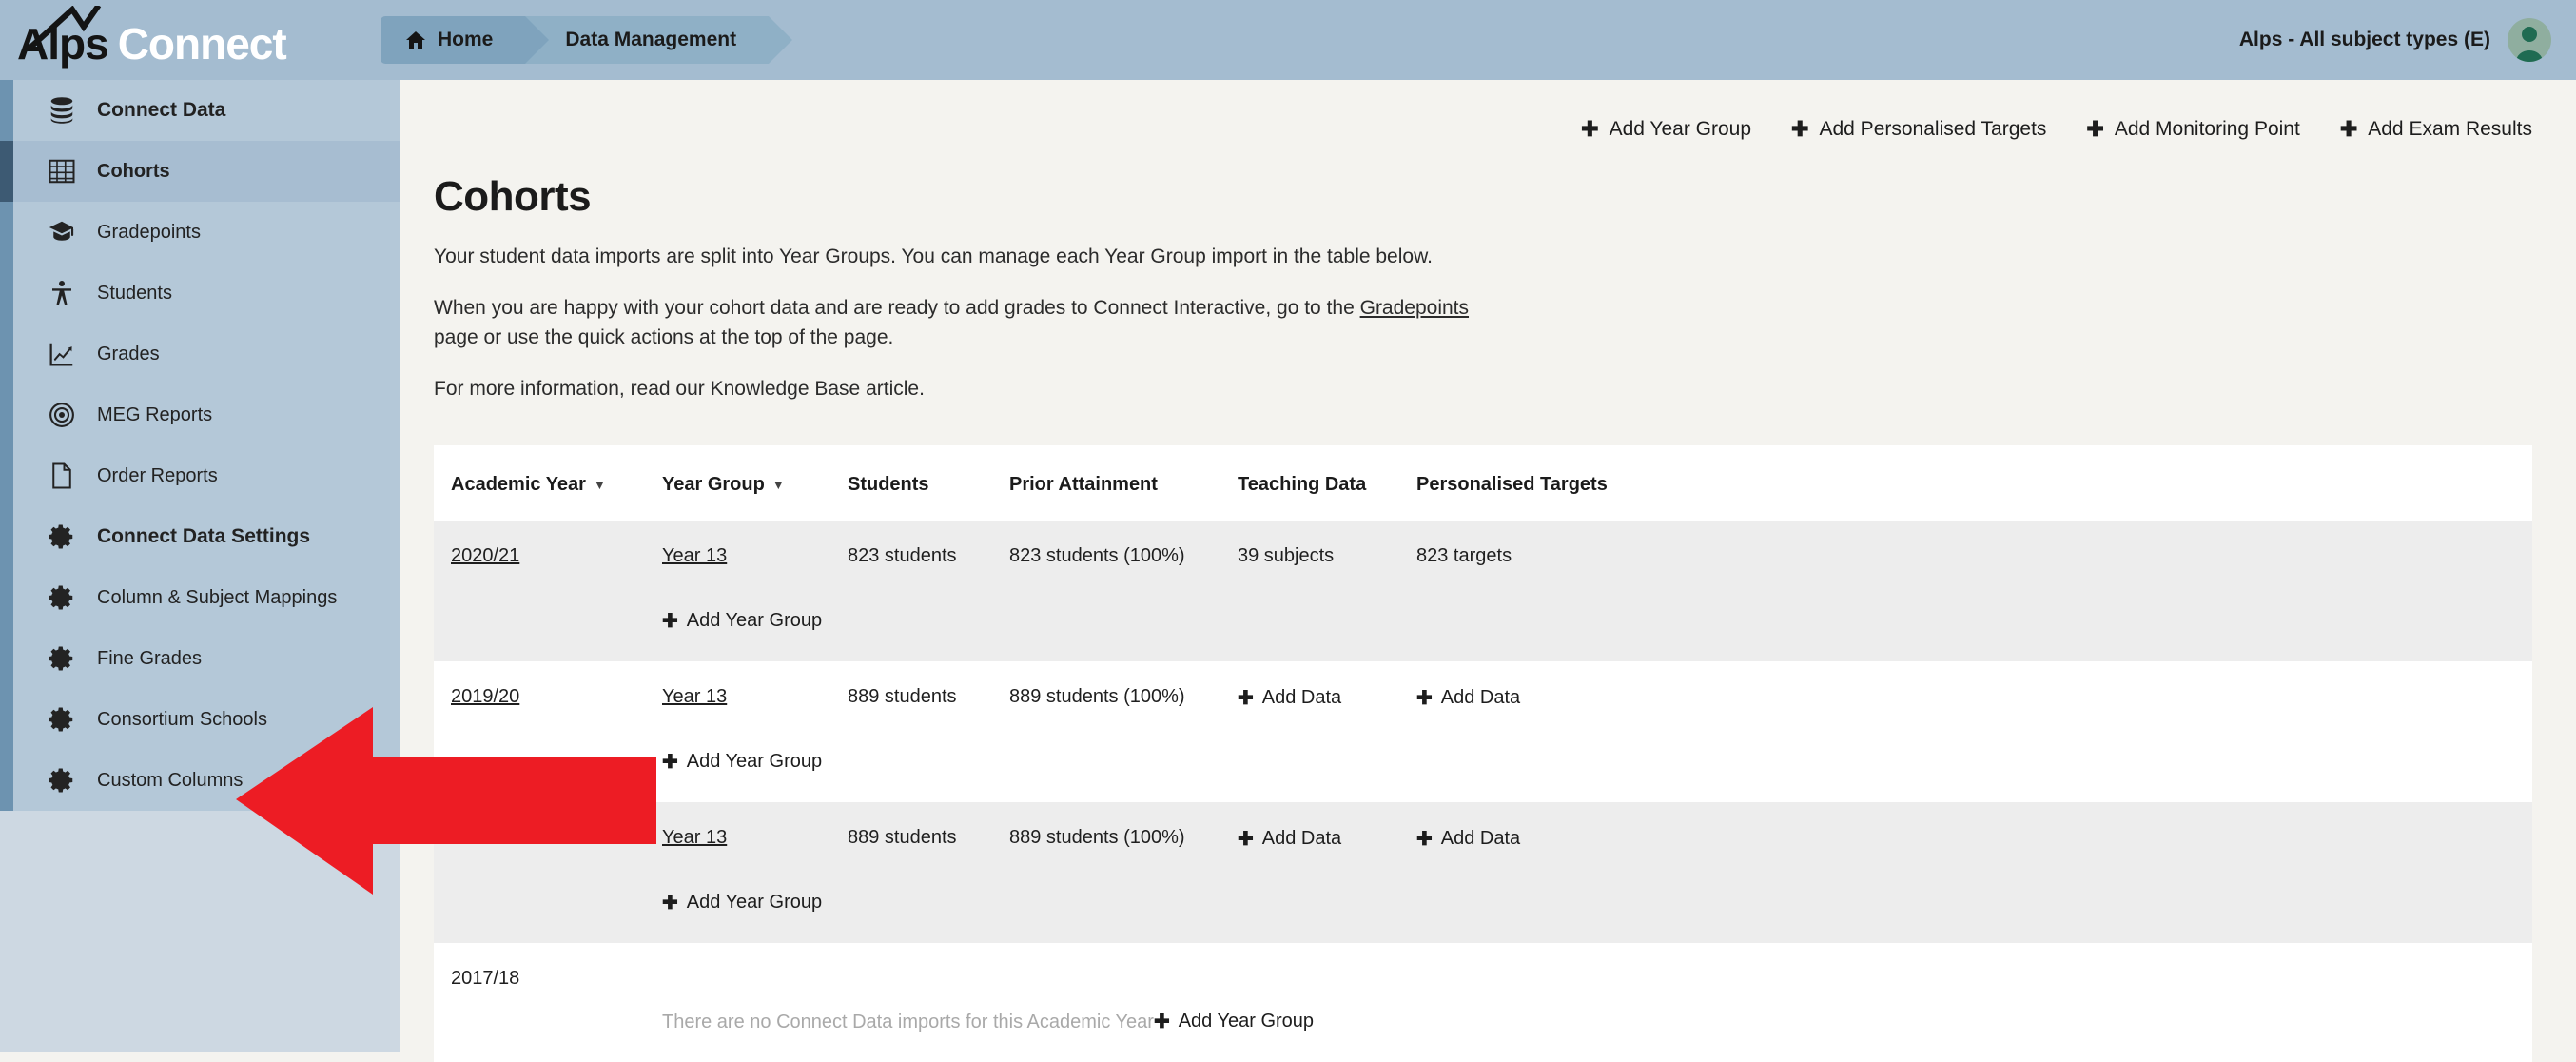 This screenshot has height=1062, width=2576. I want to click on student-person-icon, so click(64, 293).